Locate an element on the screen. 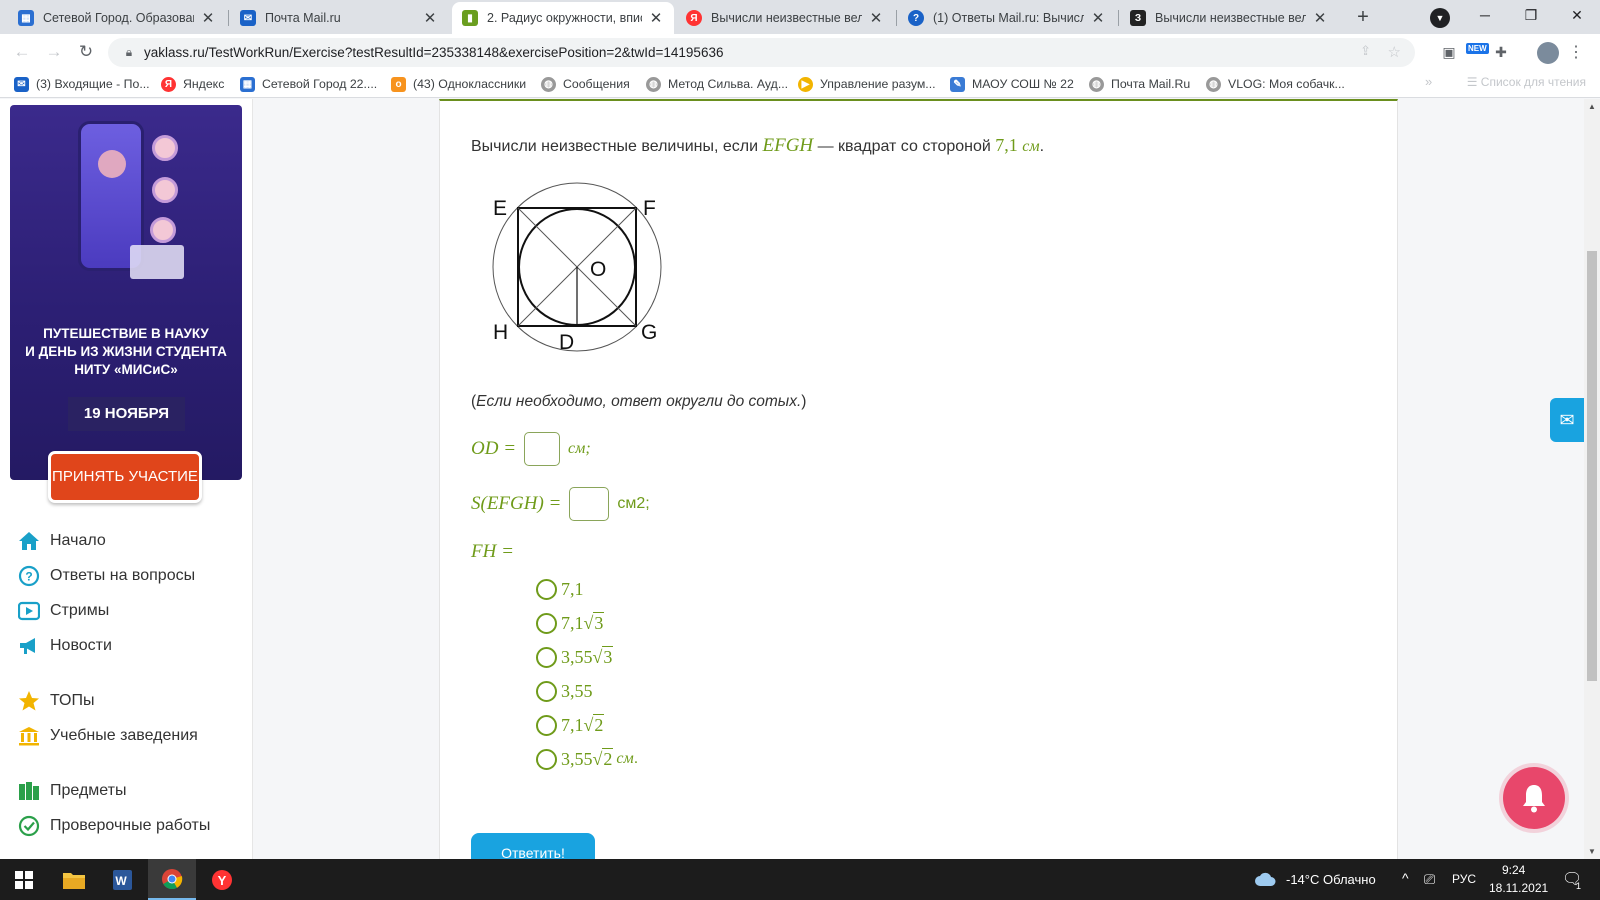  bookmark-item: ◍ Почта Mail.Ru is located at coordinates (1139, 84).